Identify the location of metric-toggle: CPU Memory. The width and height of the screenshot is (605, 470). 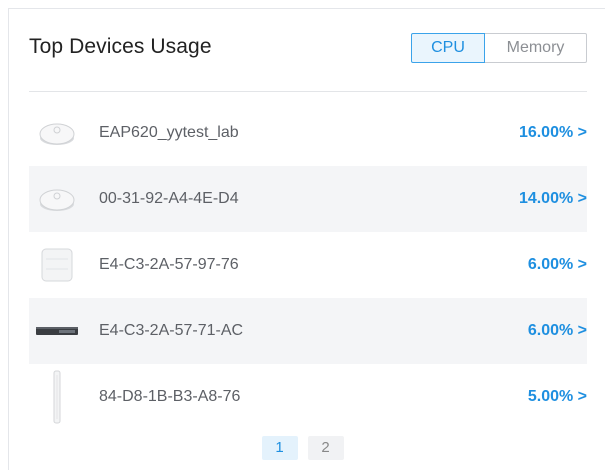
(499, 48).